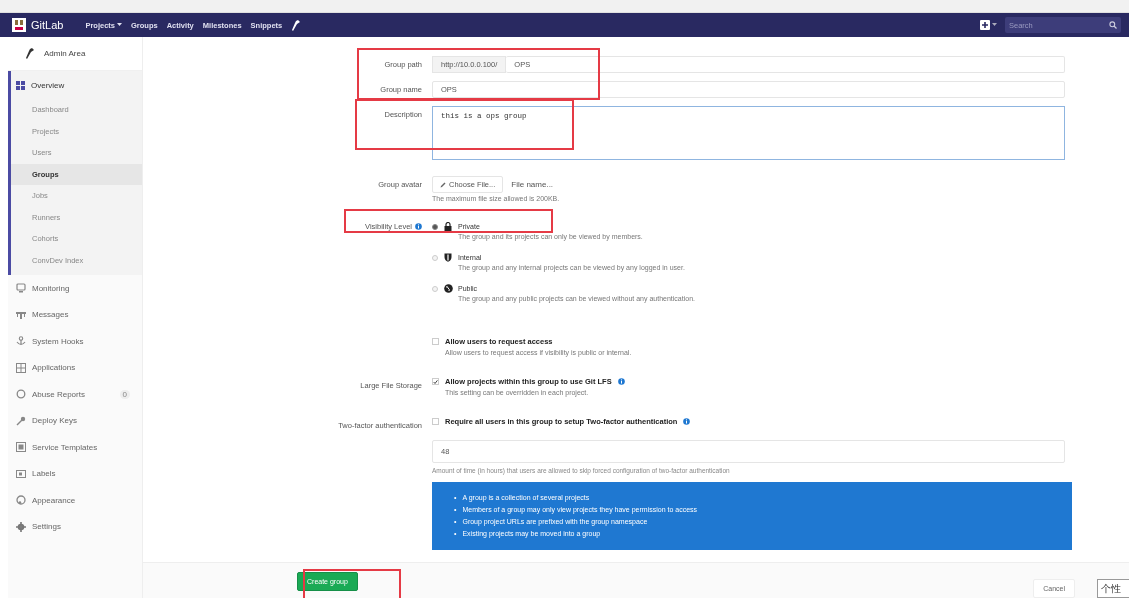  I want to click on monitor-icon, so click(21, 288).